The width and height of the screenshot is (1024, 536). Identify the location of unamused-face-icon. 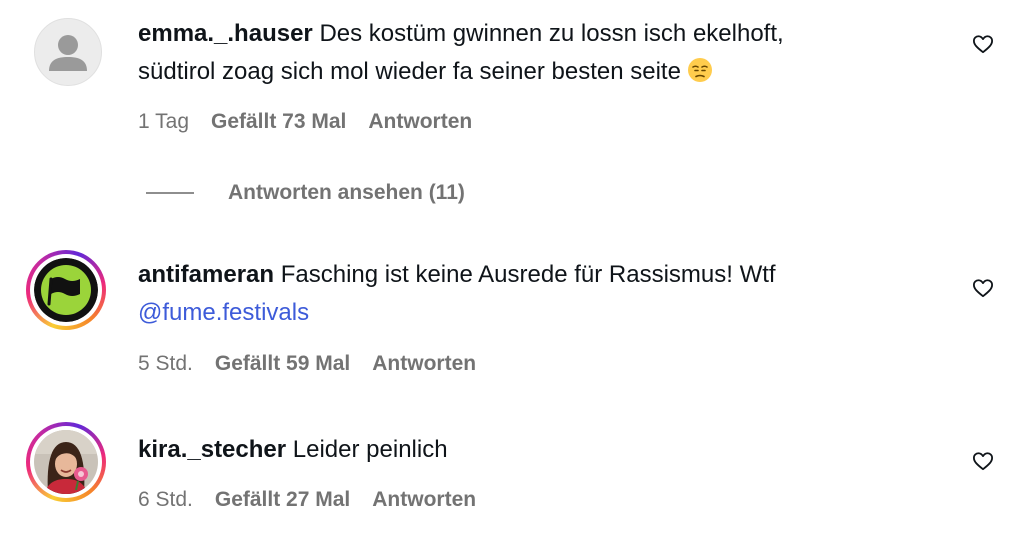
(699, 70).